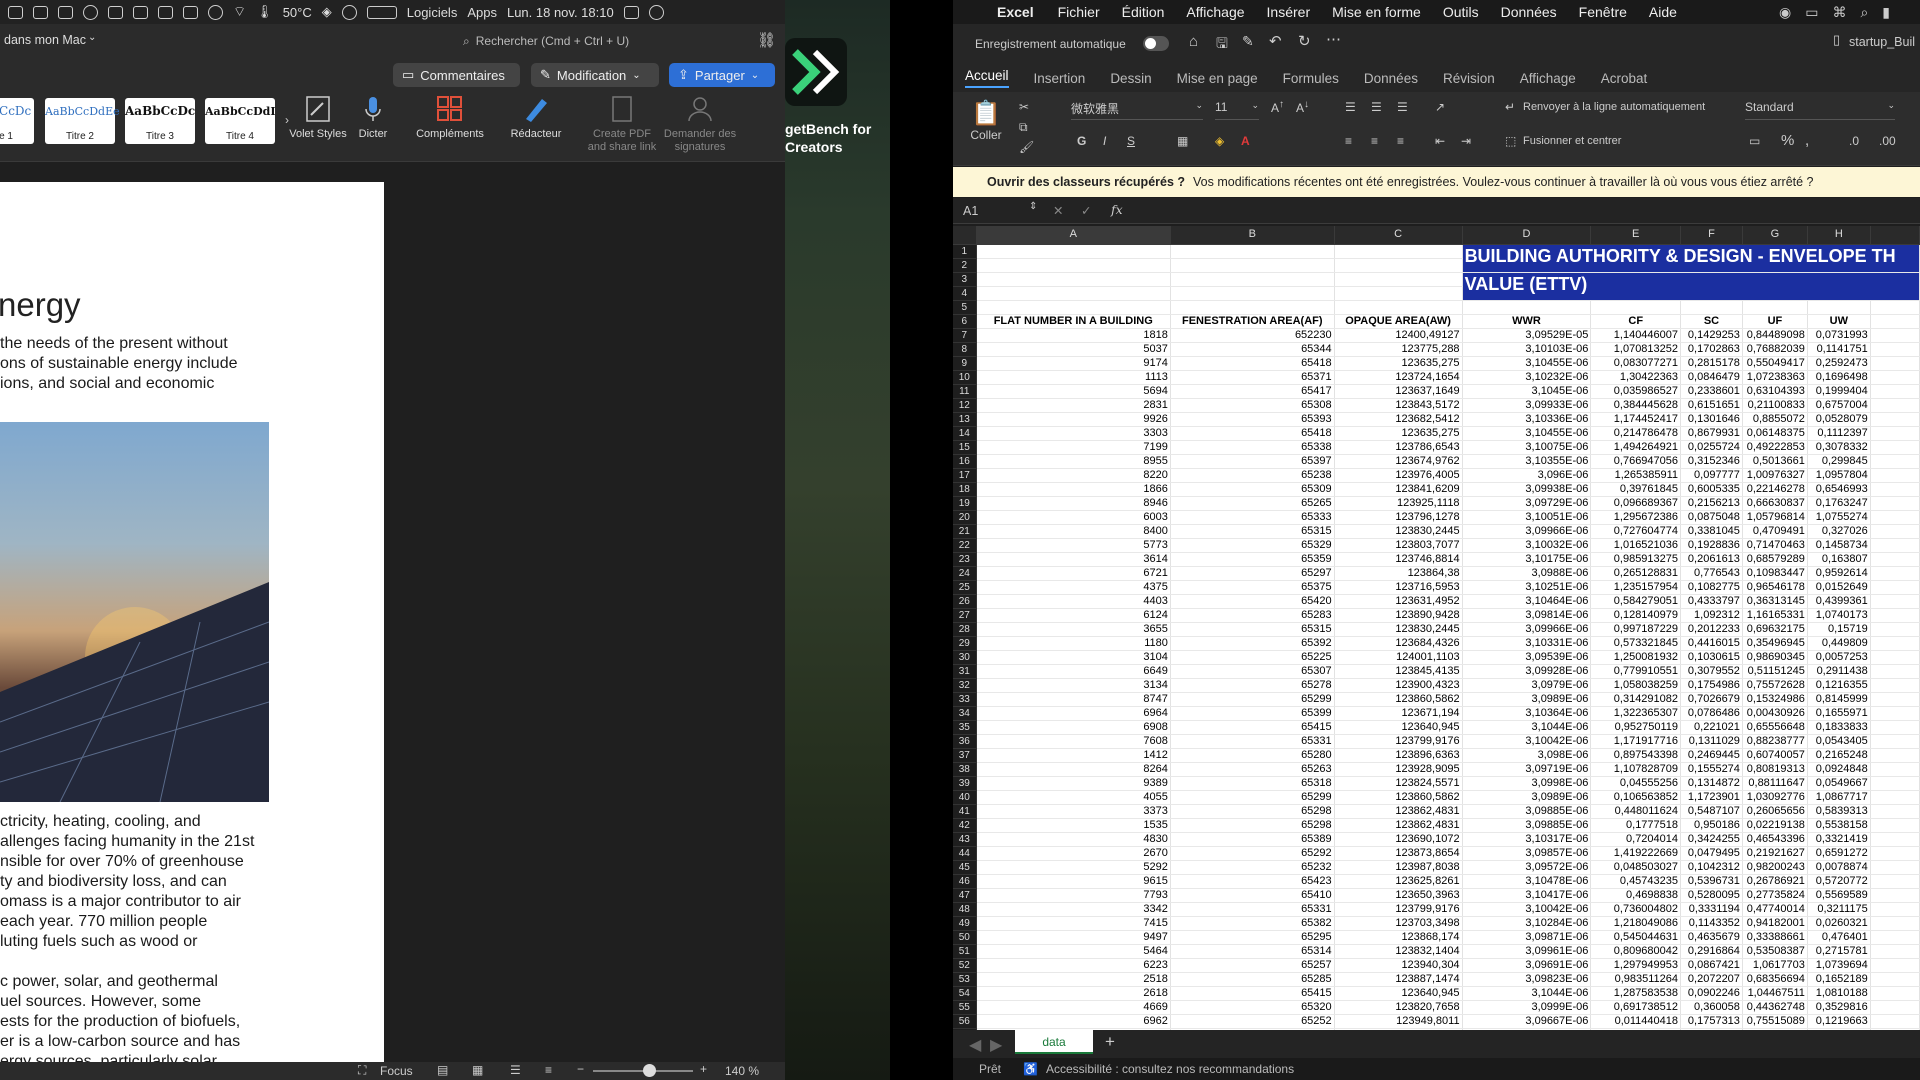  Describe the element at coordinates (1398, 685) in the screenshot. I see `cell: 123900,4323` at that location.